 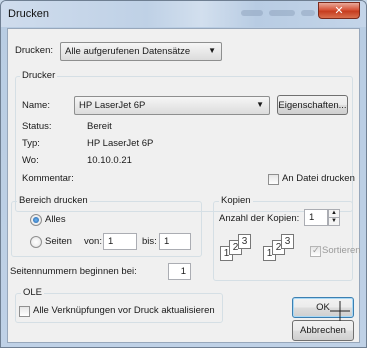 What do you see at coordinates (149, 241) in the screenshot?
I see `range-to-label: bis:` at bounding box center [149, 241].